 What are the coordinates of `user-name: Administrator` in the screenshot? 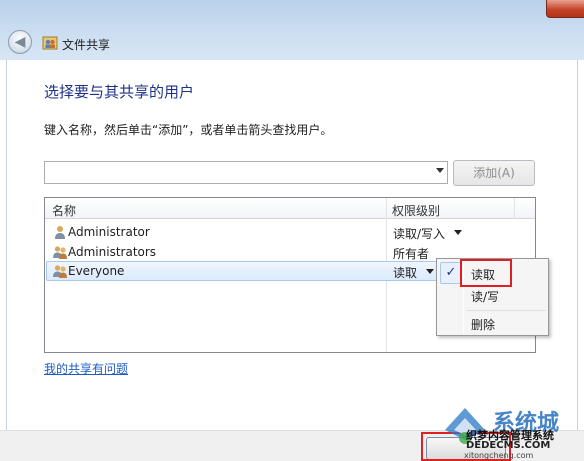 It's located at (109, 232).